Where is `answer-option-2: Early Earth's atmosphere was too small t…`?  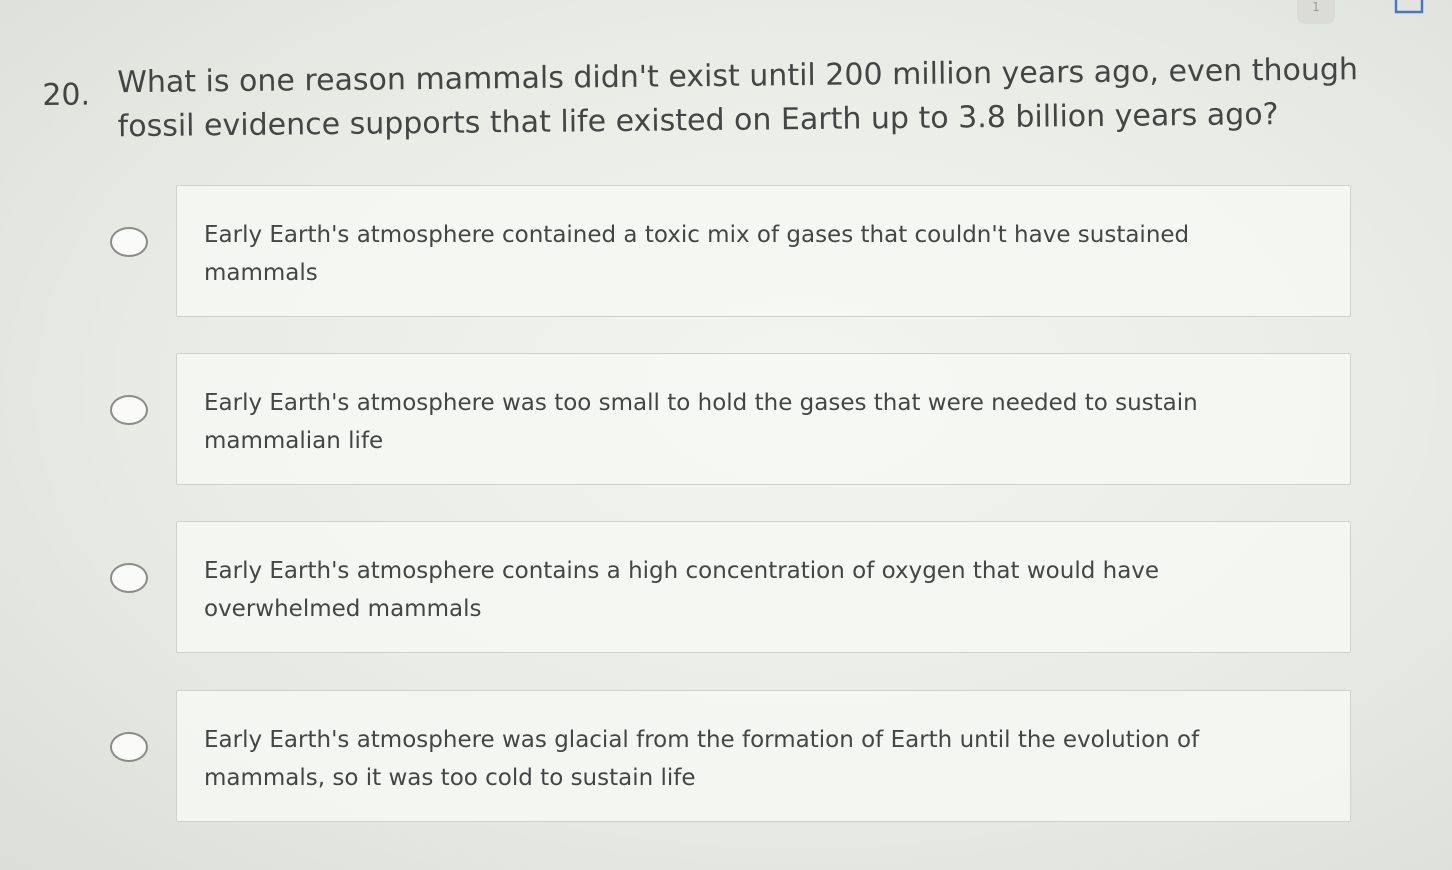 answer-option-2: Early Earth's atmosphere was too small t… is located at coordinates (732, 419).